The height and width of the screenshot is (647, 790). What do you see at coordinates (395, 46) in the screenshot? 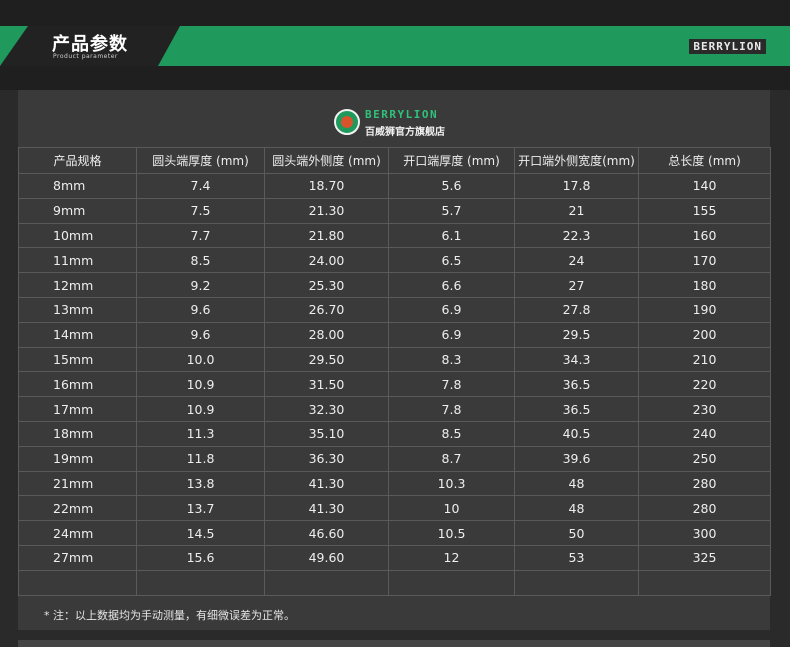
I see `section-banner: 产品参数 Product parameter BERRYLION` at bounding box center [395, 46].